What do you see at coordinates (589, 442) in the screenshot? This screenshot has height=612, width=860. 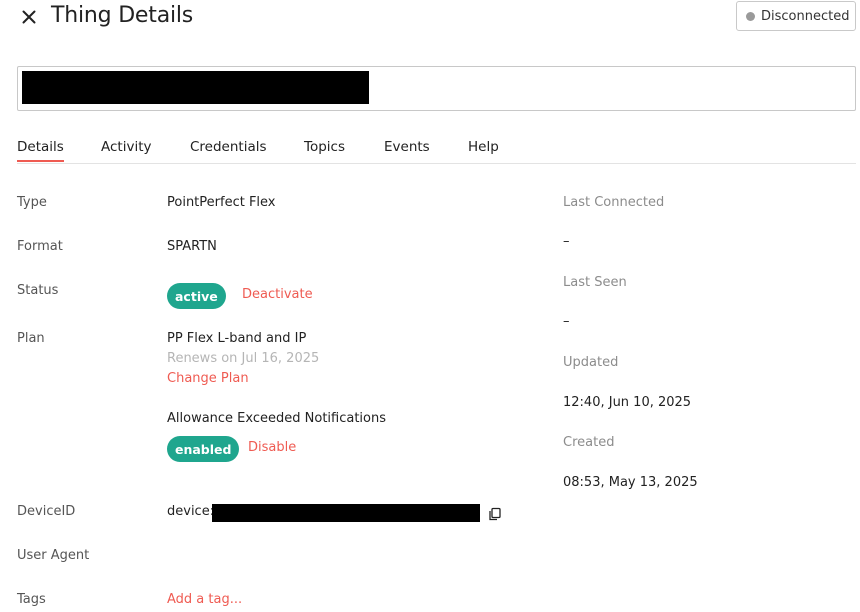 I see `created-label: Created` at bounding box center [589, 442].